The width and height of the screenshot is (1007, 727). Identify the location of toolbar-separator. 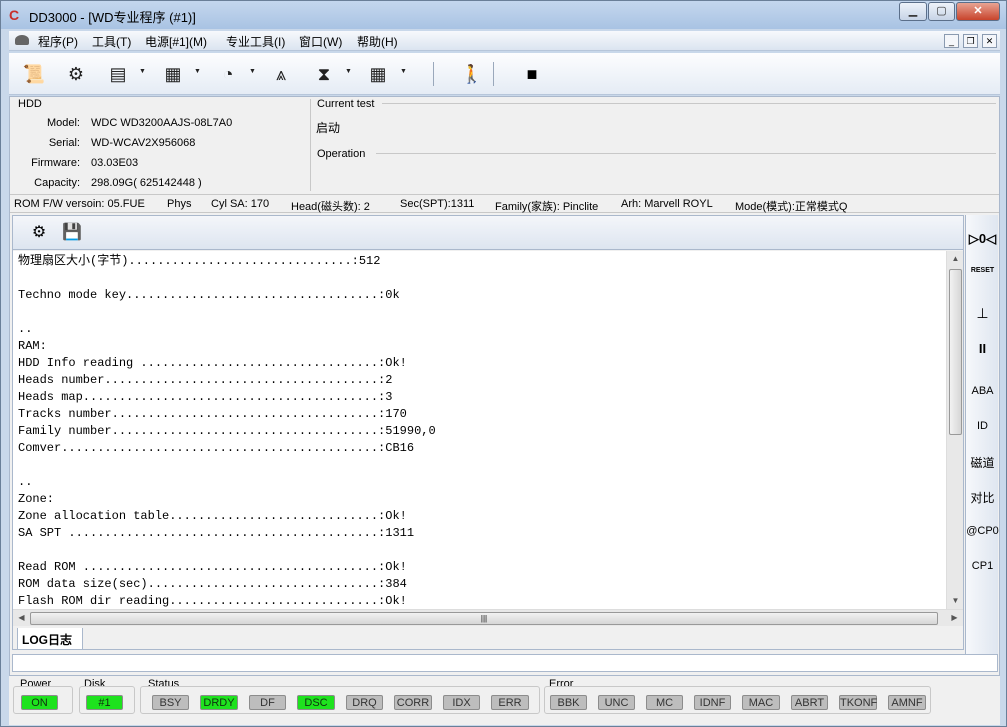
(493, 74).